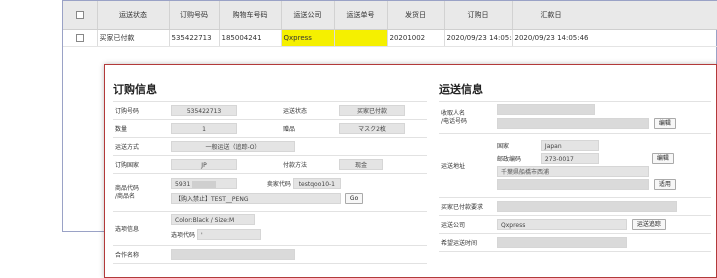 This screenshot has height=278, width=717. Describe the element at coordinates (135, 89) in the screenshot. I see `order-info-title: 订购信息` at that location.